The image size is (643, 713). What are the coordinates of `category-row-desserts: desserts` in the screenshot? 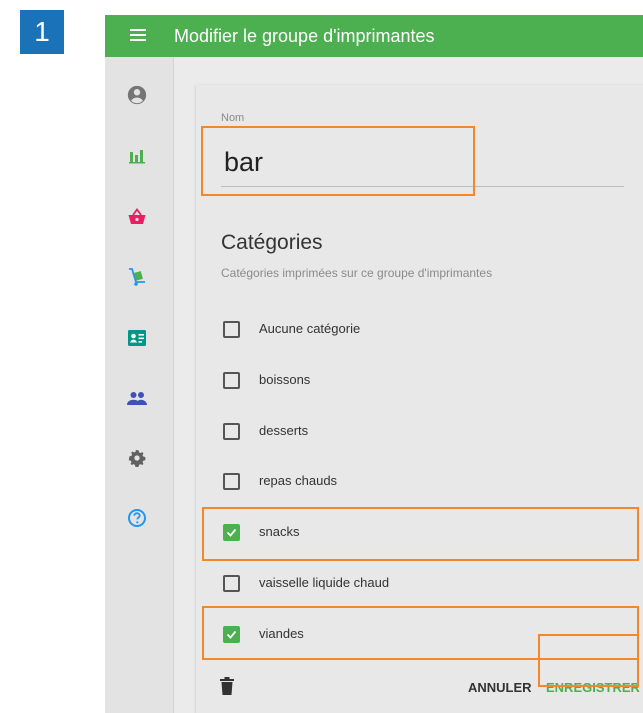 It's located at (419, 431).